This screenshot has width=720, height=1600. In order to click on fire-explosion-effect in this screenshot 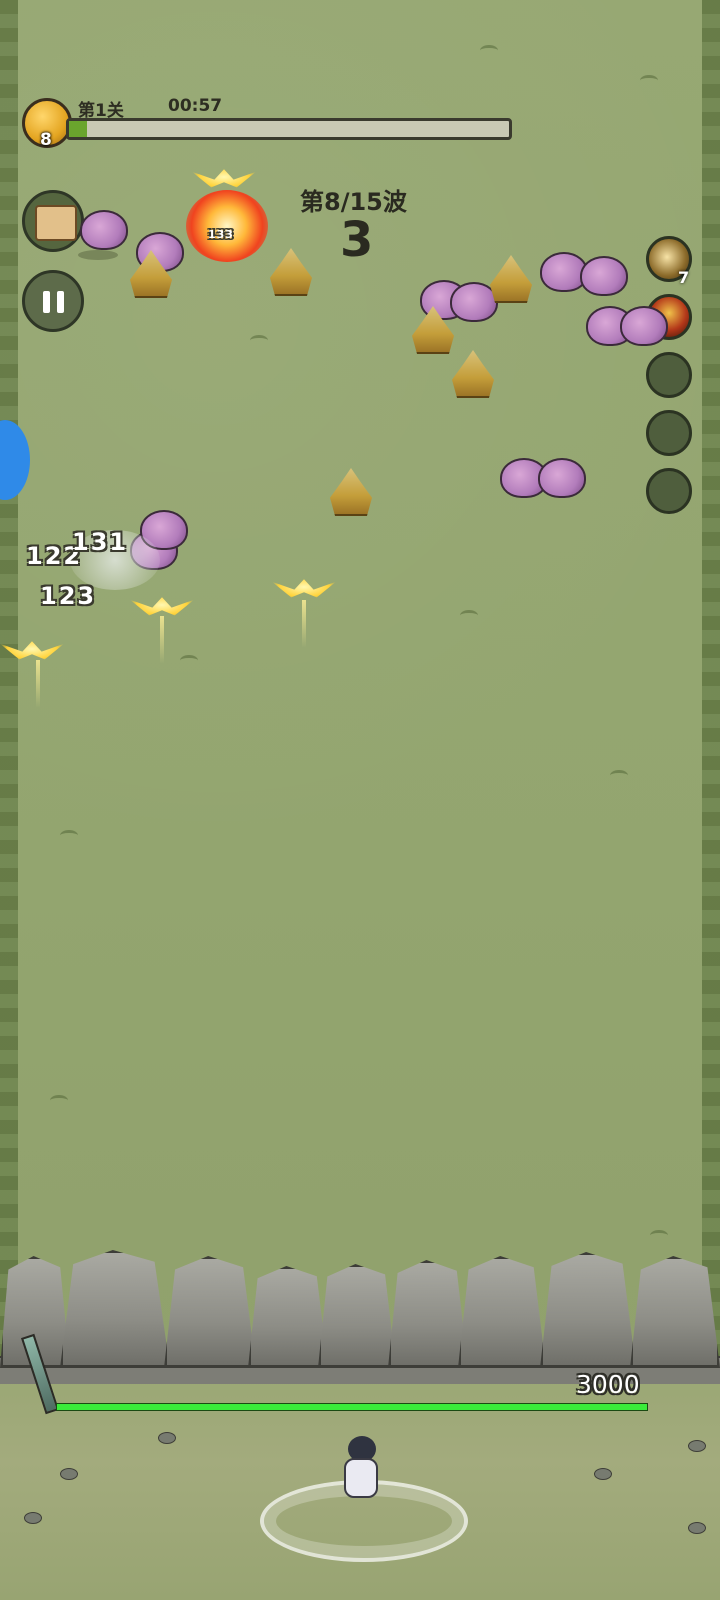, I will do `click(227, 226)`.